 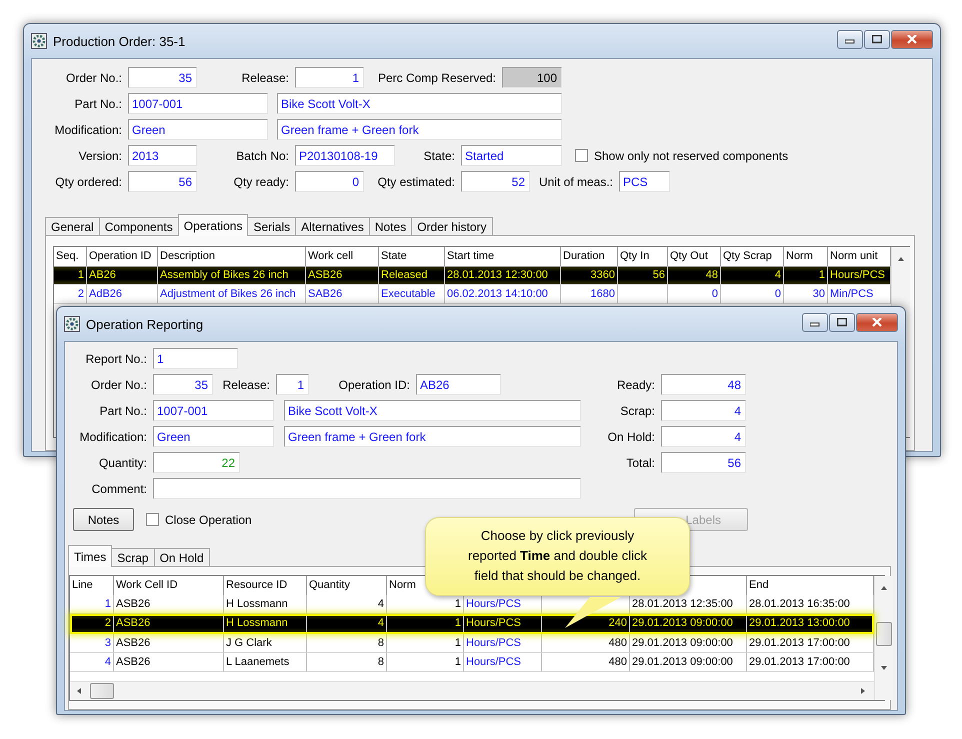 I want to click on table-cell: 480, so click(x=586, y=662).